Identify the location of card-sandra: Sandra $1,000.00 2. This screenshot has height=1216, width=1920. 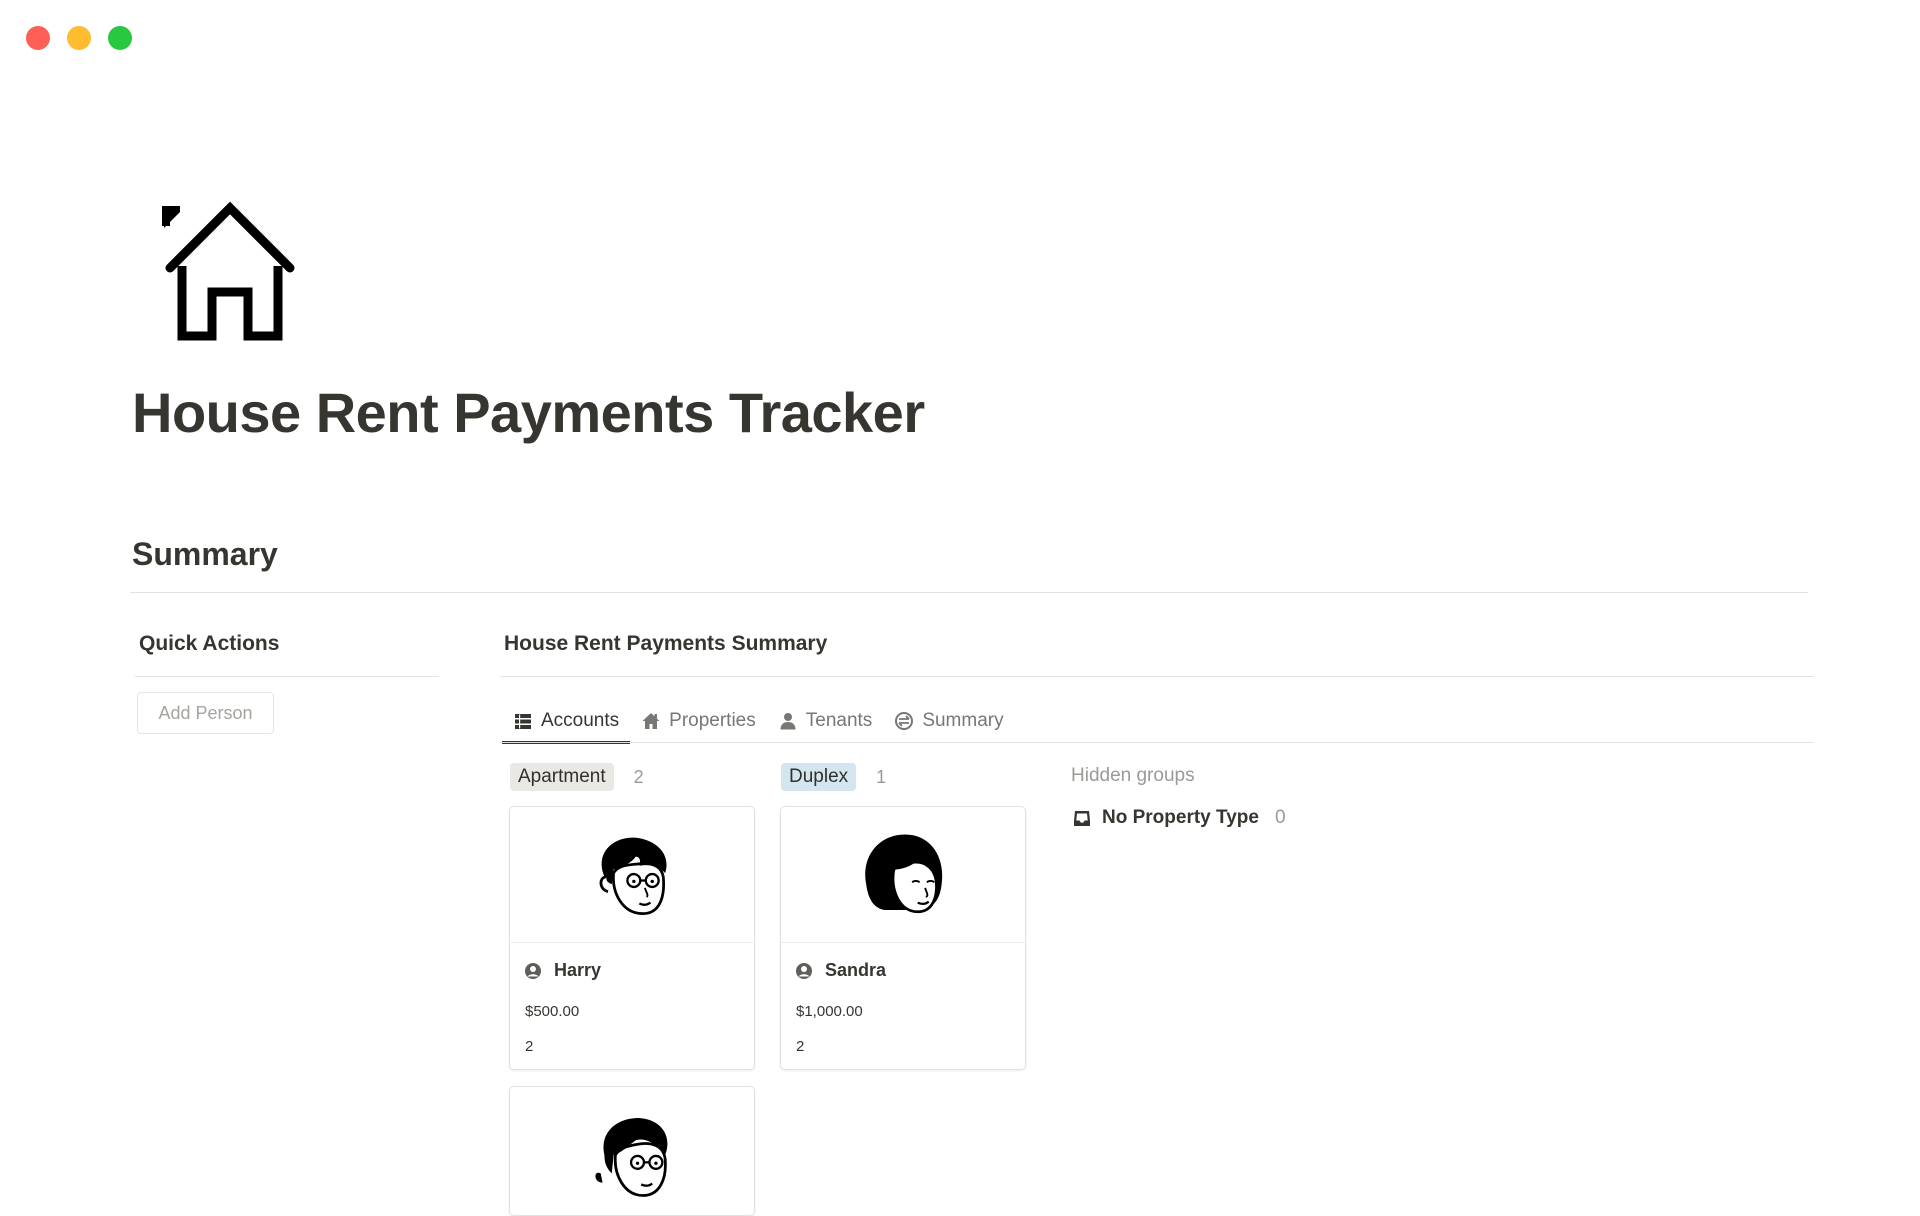
(903, 938).